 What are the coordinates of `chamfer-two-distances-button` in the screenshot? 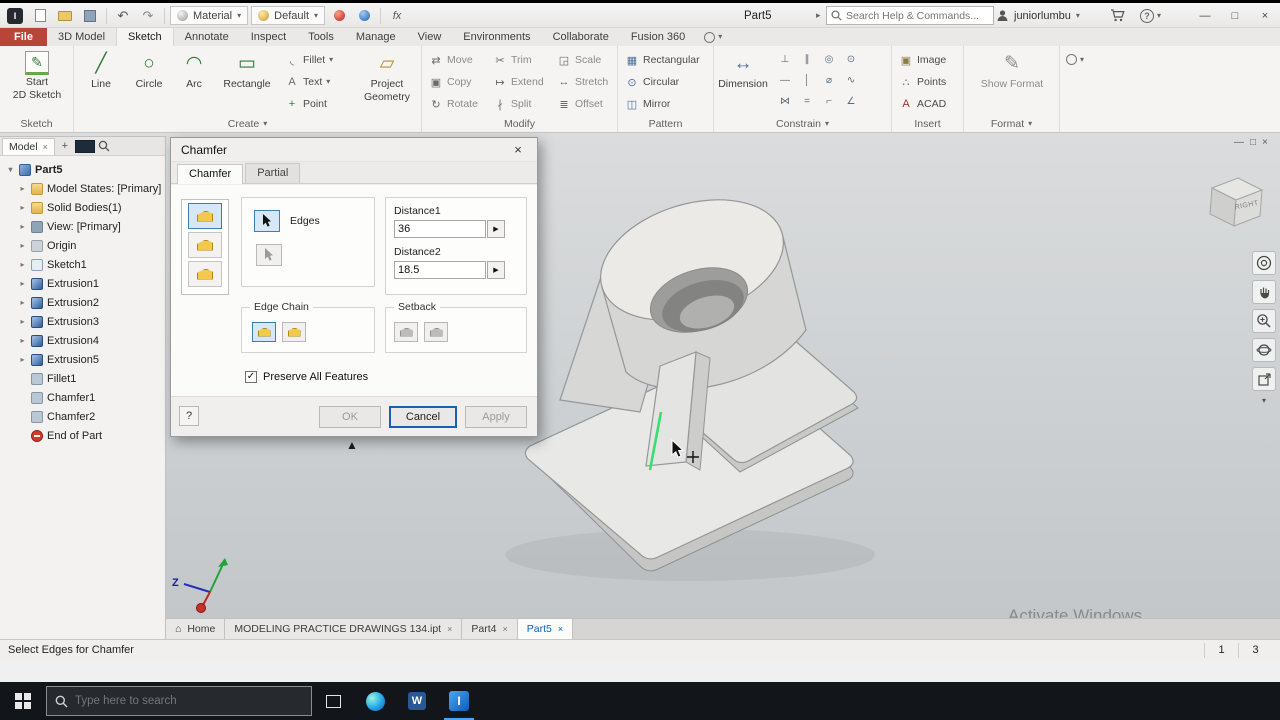 It's located at (205, 274).